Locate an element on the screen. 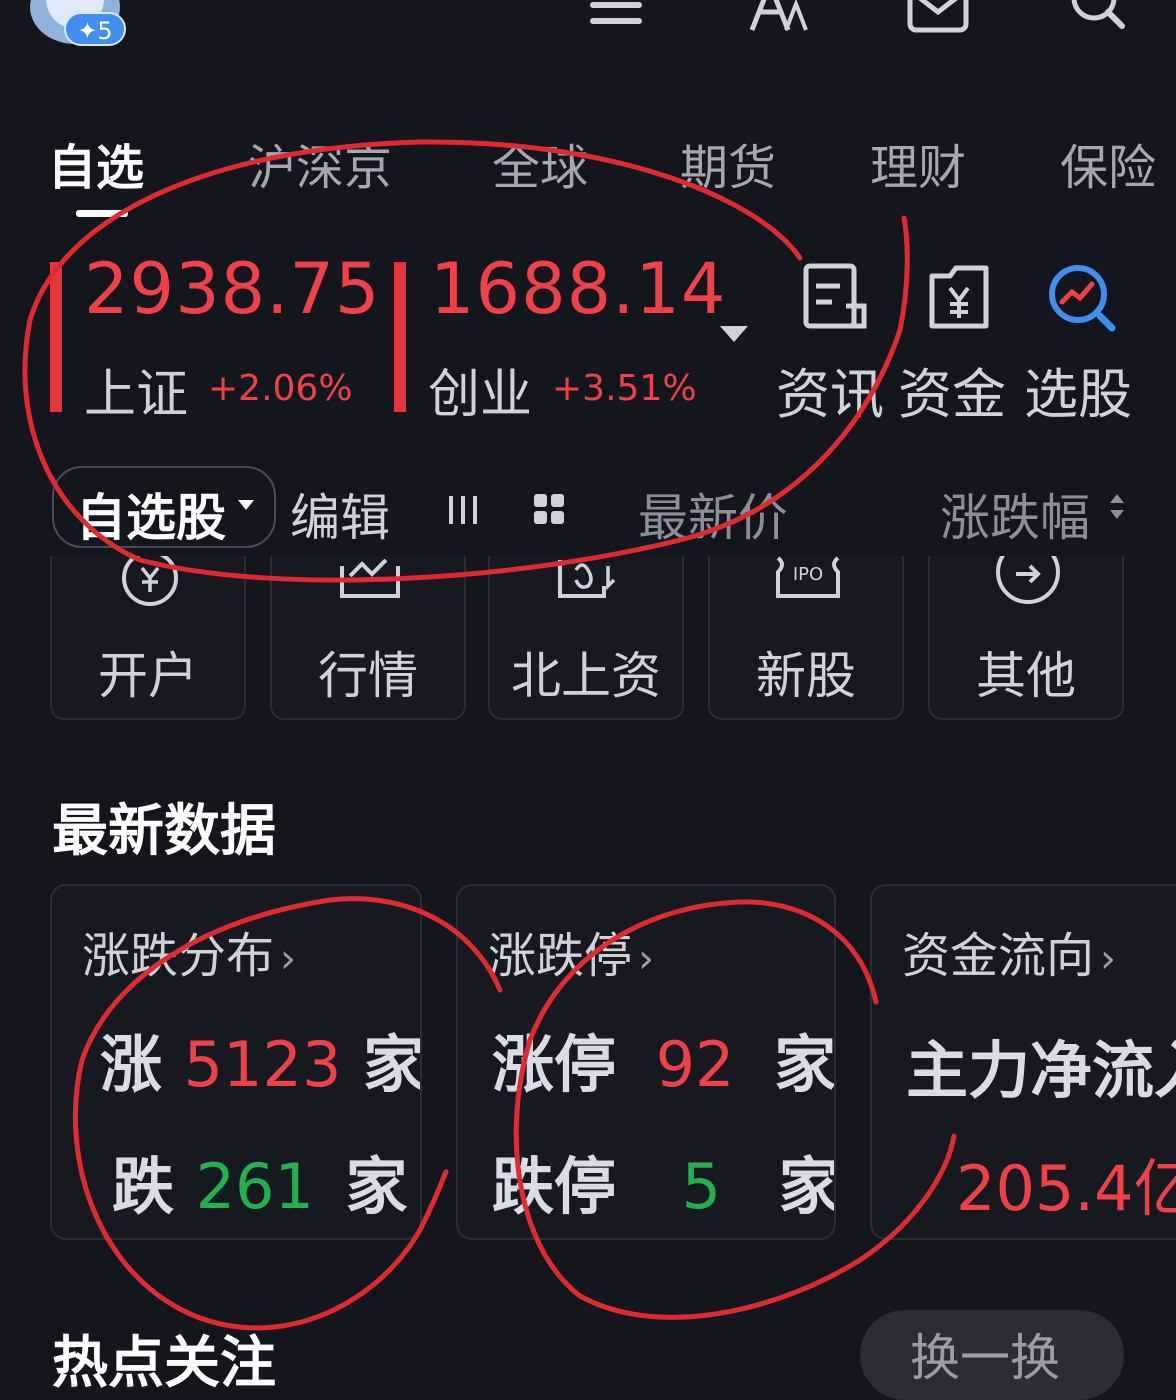 The image size is (1176, 1400). limit-up-label: 涨停 is located at coordinates (554, 1064).